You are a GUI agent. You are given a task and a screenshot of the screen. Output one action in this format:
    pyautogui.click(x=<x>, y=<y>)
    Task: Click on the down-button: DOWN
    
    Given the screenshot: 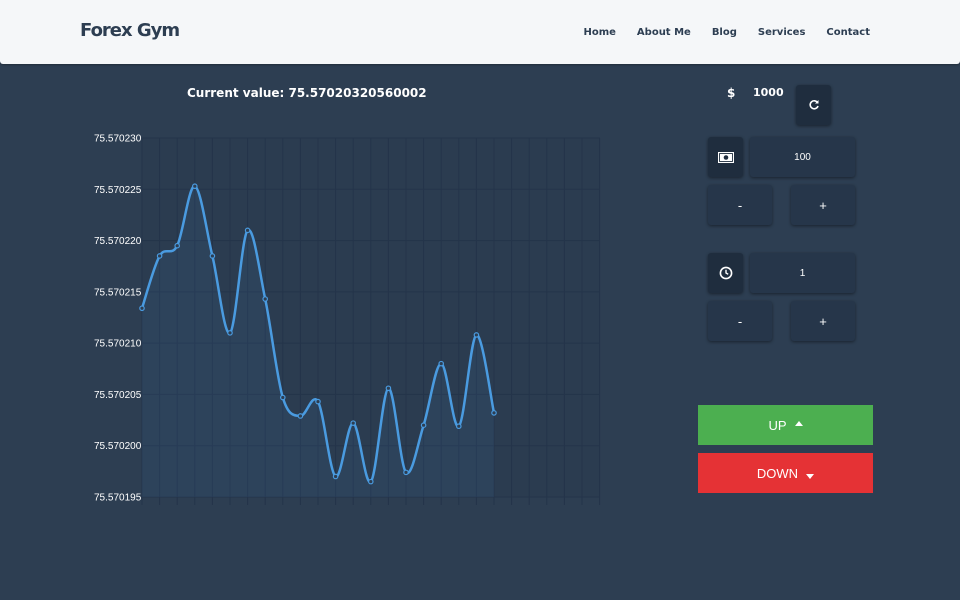 What is the action you would take?
    pyautogui.click(x=785, y=473)
    